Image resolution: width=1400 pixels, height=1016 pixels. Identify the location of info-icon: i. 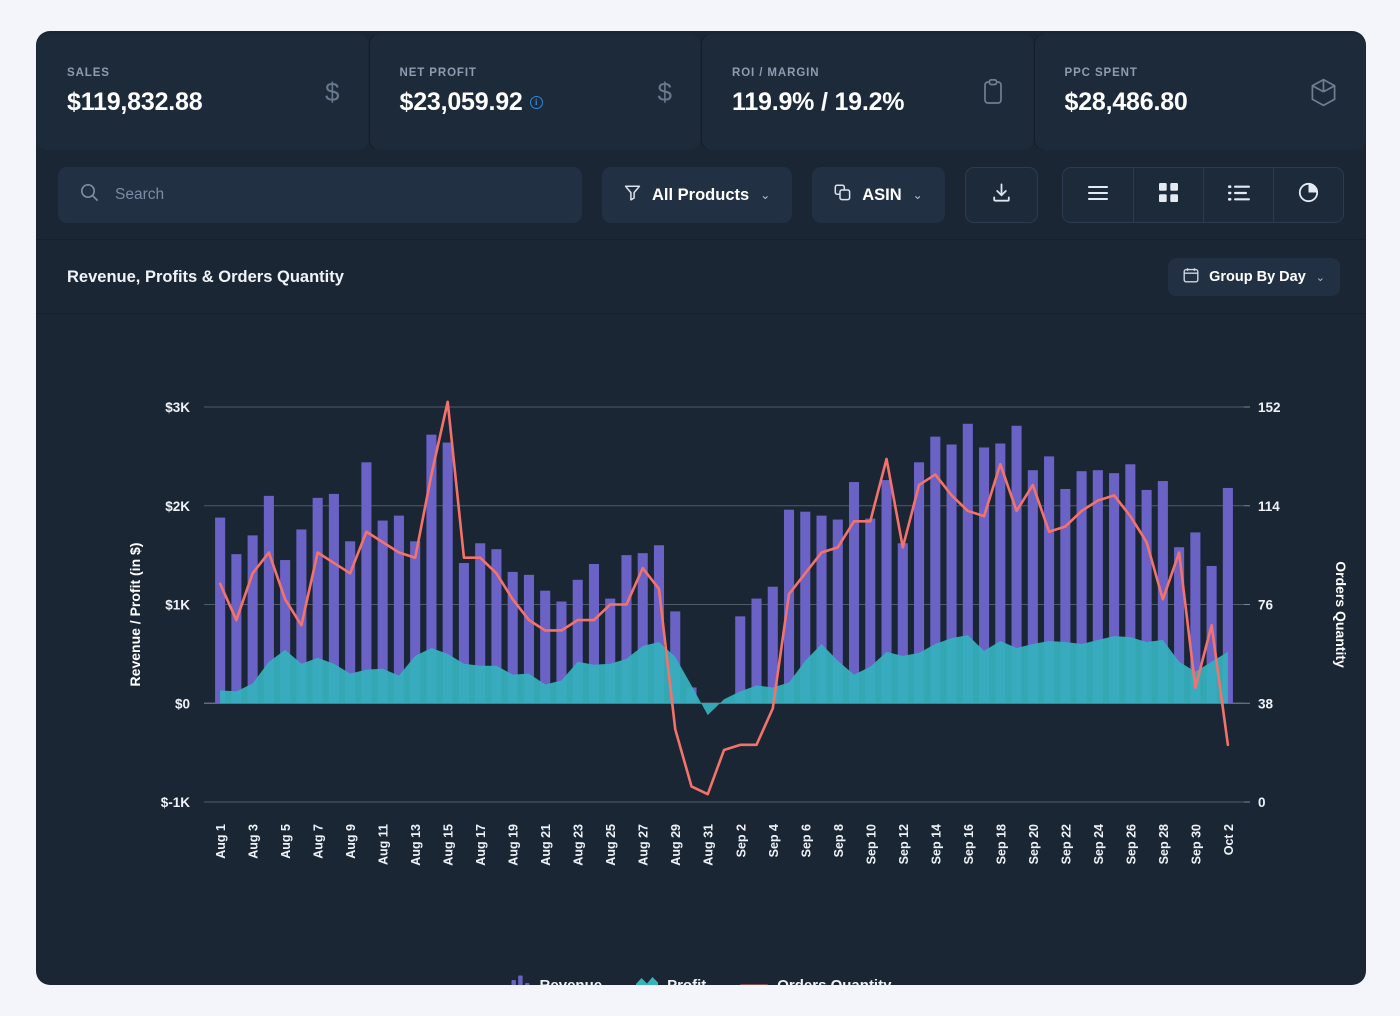
(536, 102).